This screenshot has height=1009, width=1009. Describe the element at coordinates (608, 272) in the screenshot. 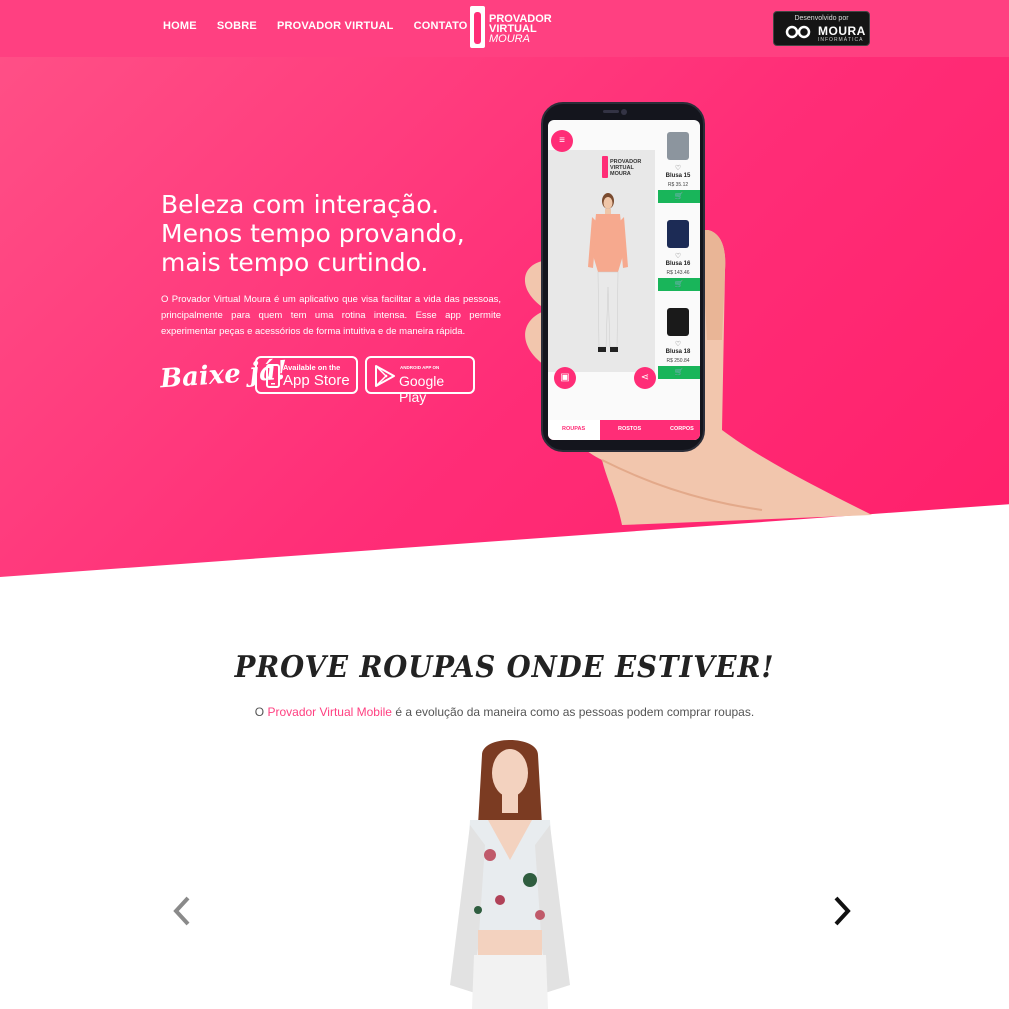

I see `app-model-figure` at that location.